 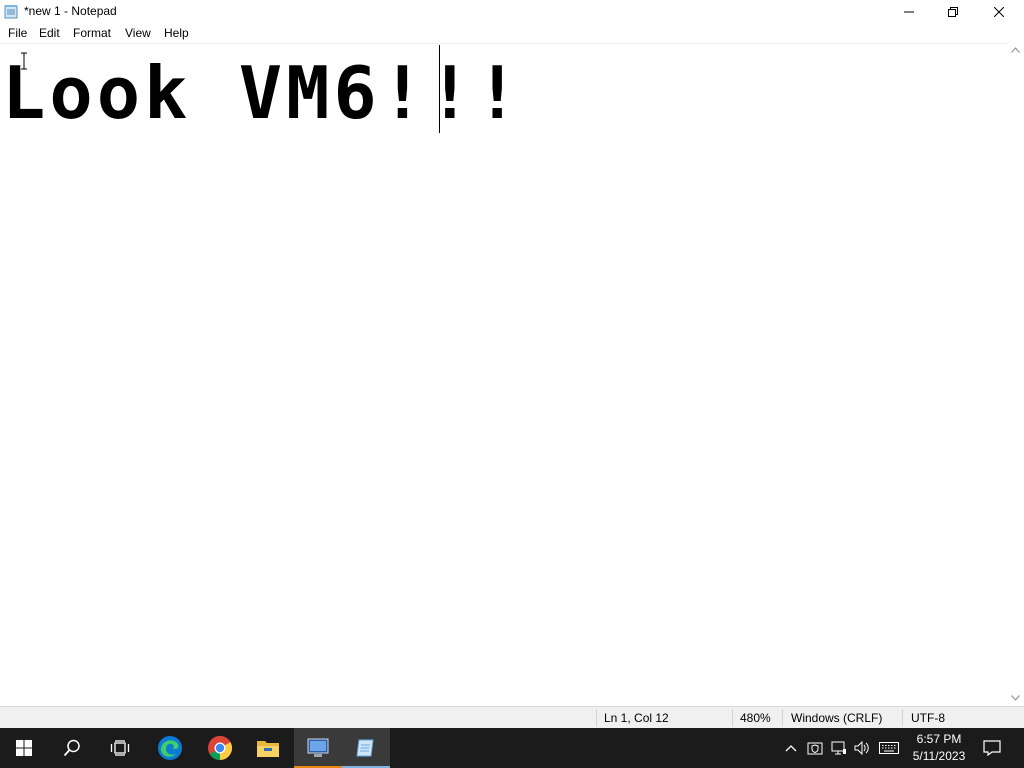 I want to click on action-center-button, so click(x=992, y=748).